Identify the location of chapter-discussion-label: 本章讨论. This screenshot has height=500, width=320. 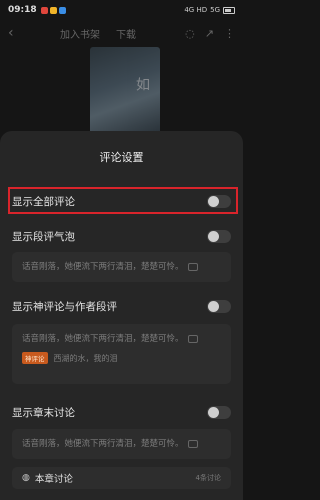
(53, 479).